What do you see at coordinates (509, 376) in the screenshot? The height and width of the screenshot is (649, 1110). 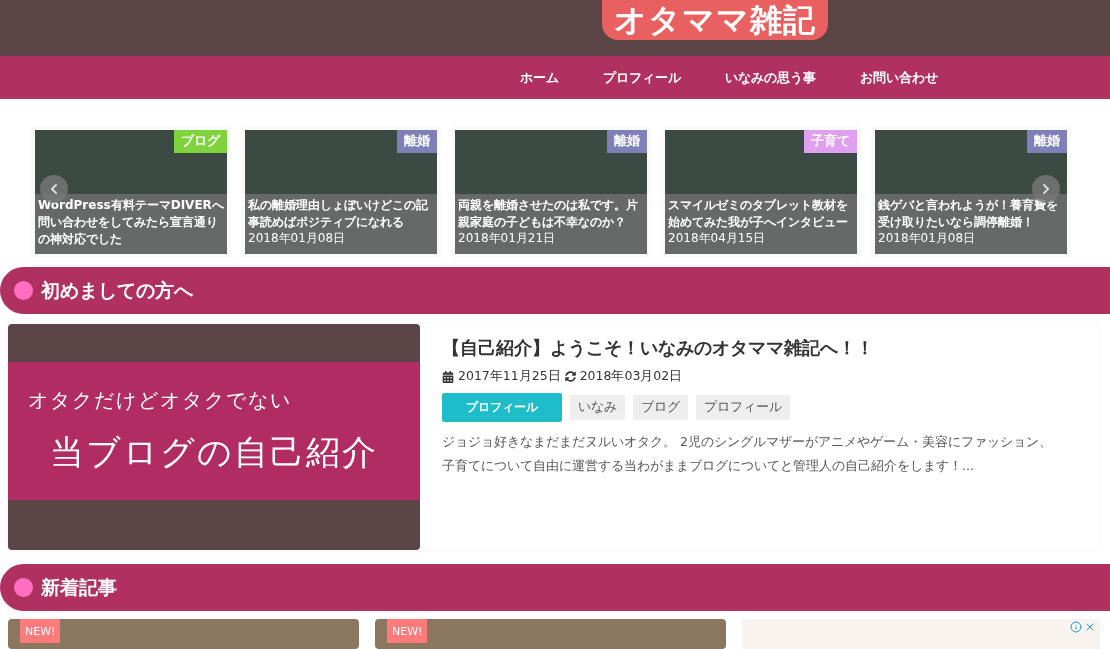 I see `published-date: 2017年11月25日` at bounding box center [509, 376].